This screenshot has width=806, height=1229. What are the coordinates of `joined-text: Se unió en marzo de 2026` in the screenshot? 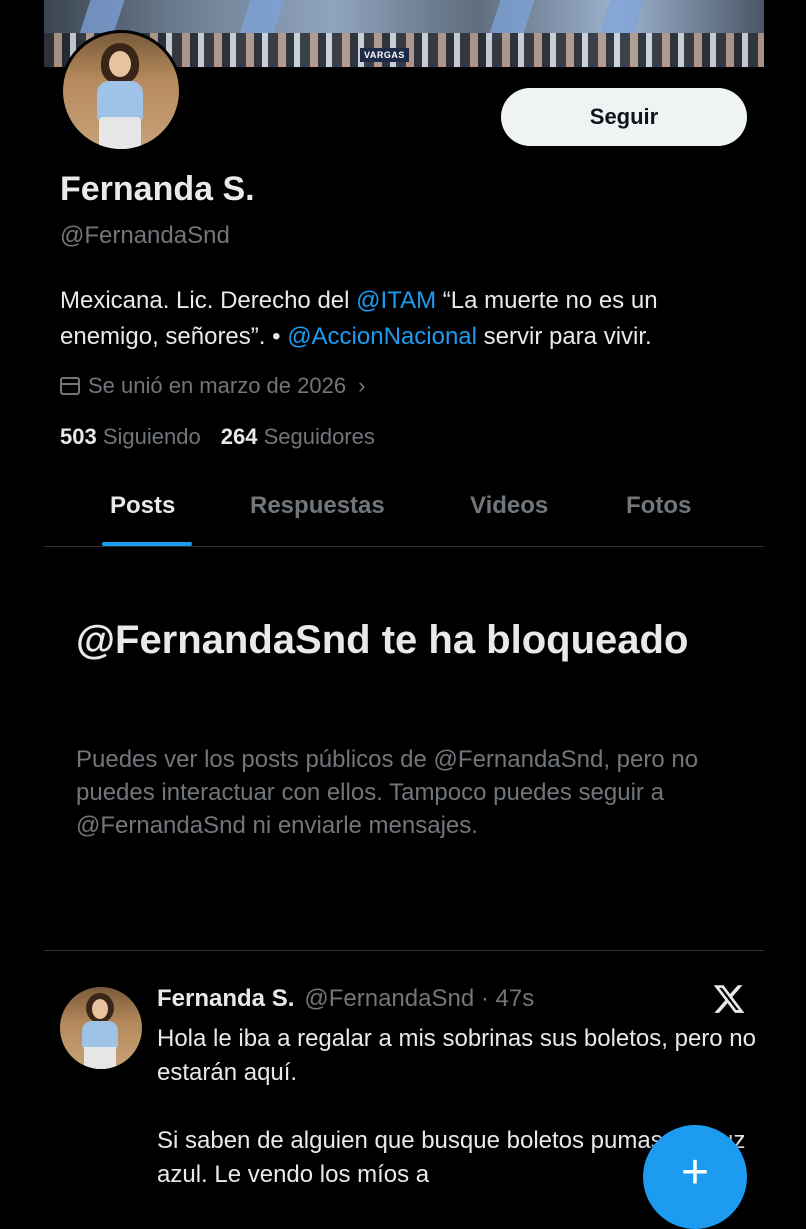 It's located at (217, 385).